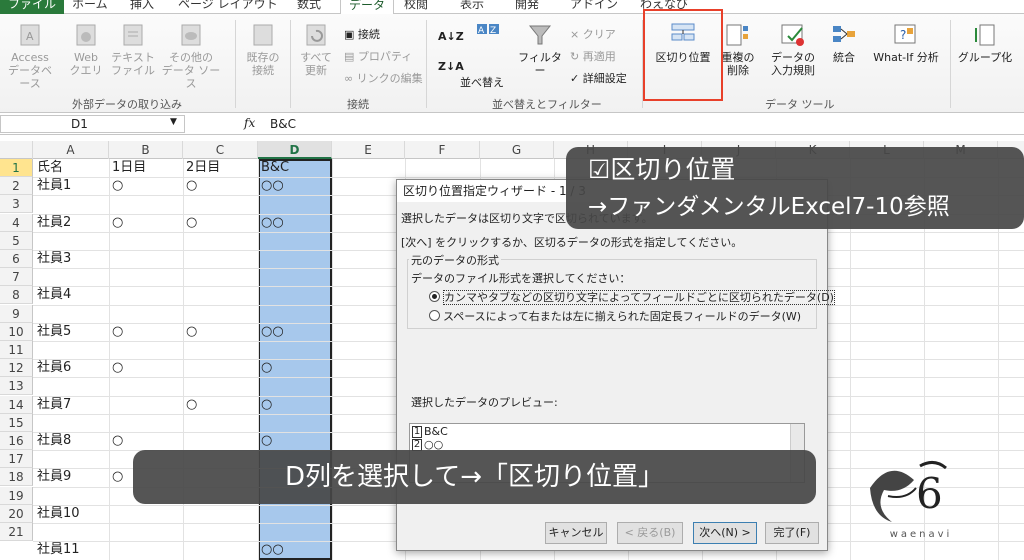 This screenshot has width=1024, height=560. I want to click on reapply-button: ↻ 再適用, so click(593, 56).